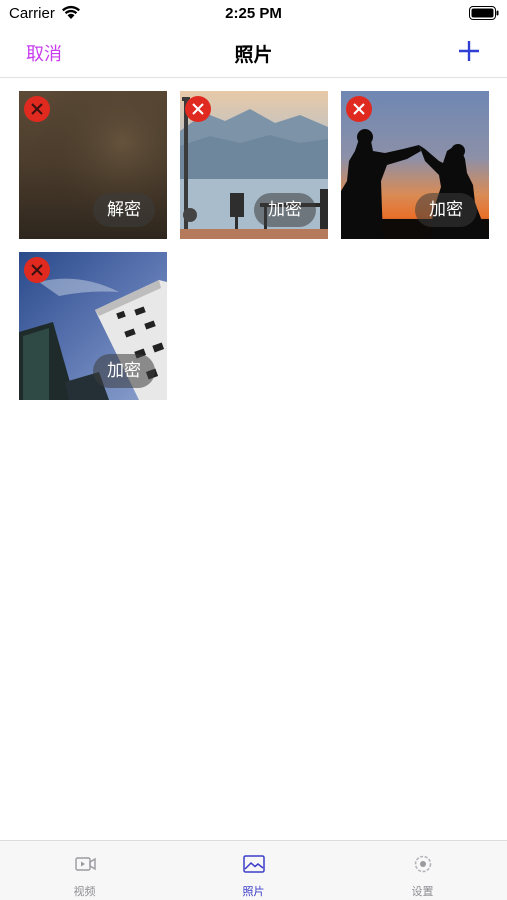 The width and height of the screenshot is (507, 900). I want to click on photo-icon, so click(254, 864).